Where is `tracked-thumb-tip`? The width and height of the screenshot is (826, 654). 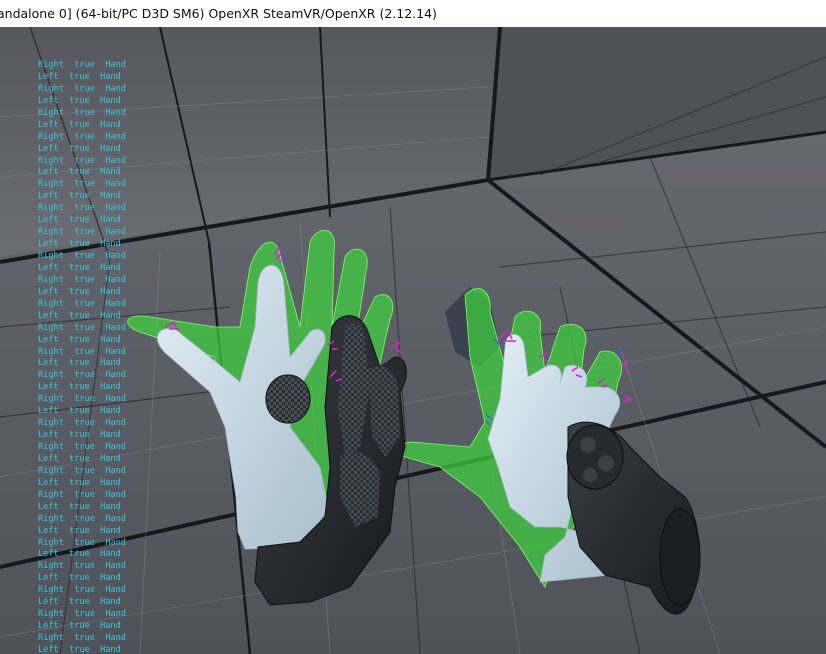
tracked-thumb-tip is located at coordinates (288, 399).